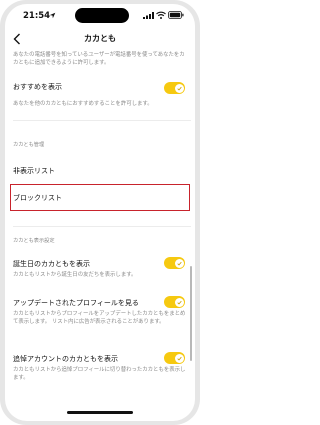  Describe the element at coordinates (37, 87) in the screenshot. I see `recommend-title: おすすめを表示` at that location.